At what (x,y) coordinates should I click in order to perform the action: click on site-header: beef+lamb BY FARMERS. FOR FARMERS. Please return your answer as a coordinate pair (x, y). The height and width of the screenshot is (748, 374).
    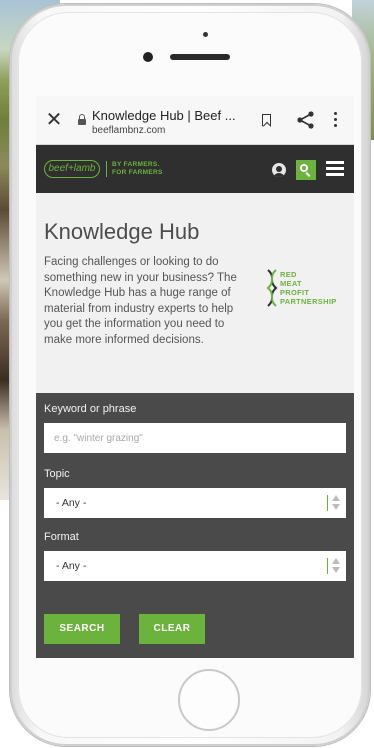
    Looking at the image, I should click on (195, 169).